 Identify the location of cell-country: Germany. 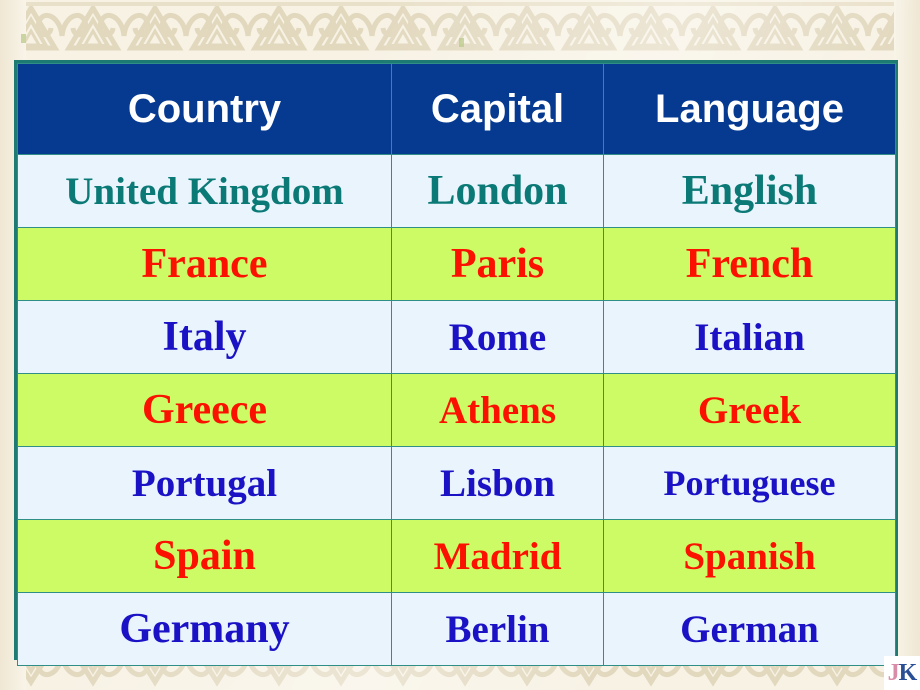
(204, 629).